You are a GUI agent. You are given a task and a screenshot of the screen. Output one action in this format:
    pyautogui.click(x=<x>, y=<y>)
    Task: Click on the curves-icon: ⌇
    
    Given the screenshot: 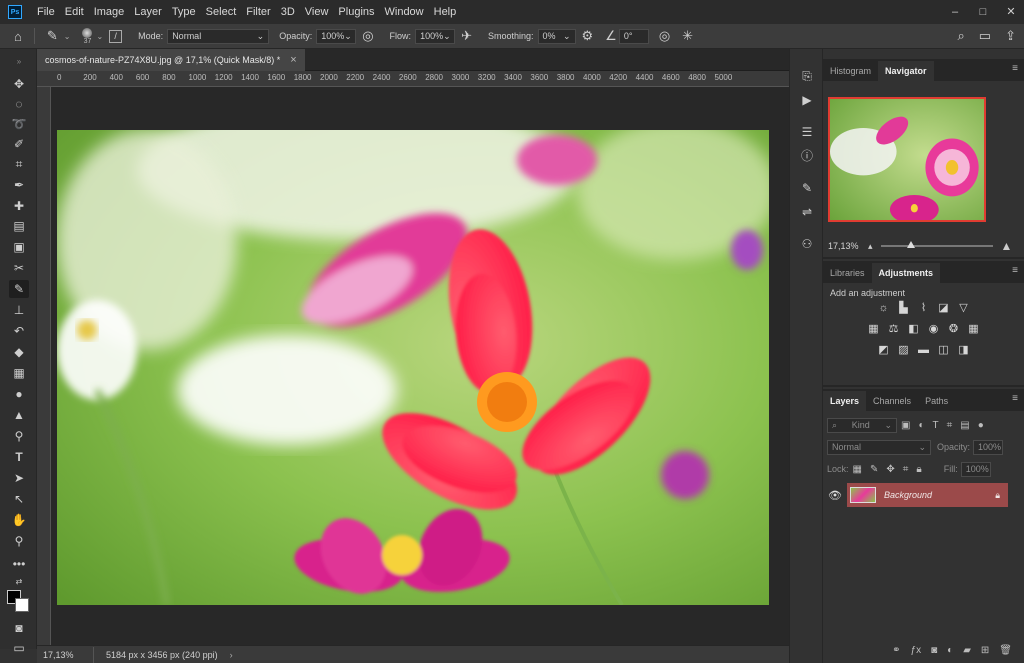 What is the action you would take?
    pyautogui.click(x=924, y=308)
    